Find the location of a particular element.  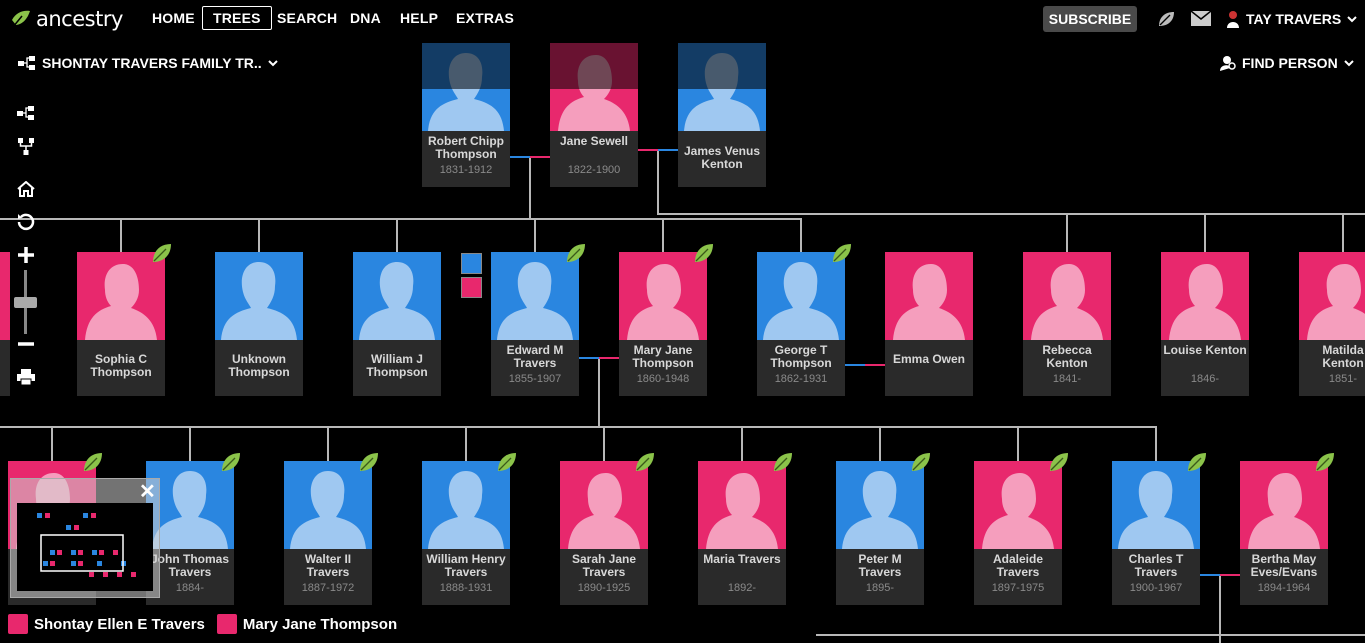

person-name: Walter II Travers is located at coordinates (328, 565).